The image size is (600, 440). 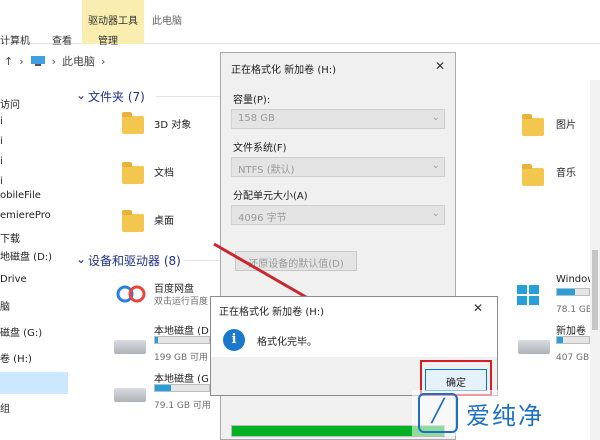 I want to click on message-text: 格式化完毕。, so click(x=287, y=342).